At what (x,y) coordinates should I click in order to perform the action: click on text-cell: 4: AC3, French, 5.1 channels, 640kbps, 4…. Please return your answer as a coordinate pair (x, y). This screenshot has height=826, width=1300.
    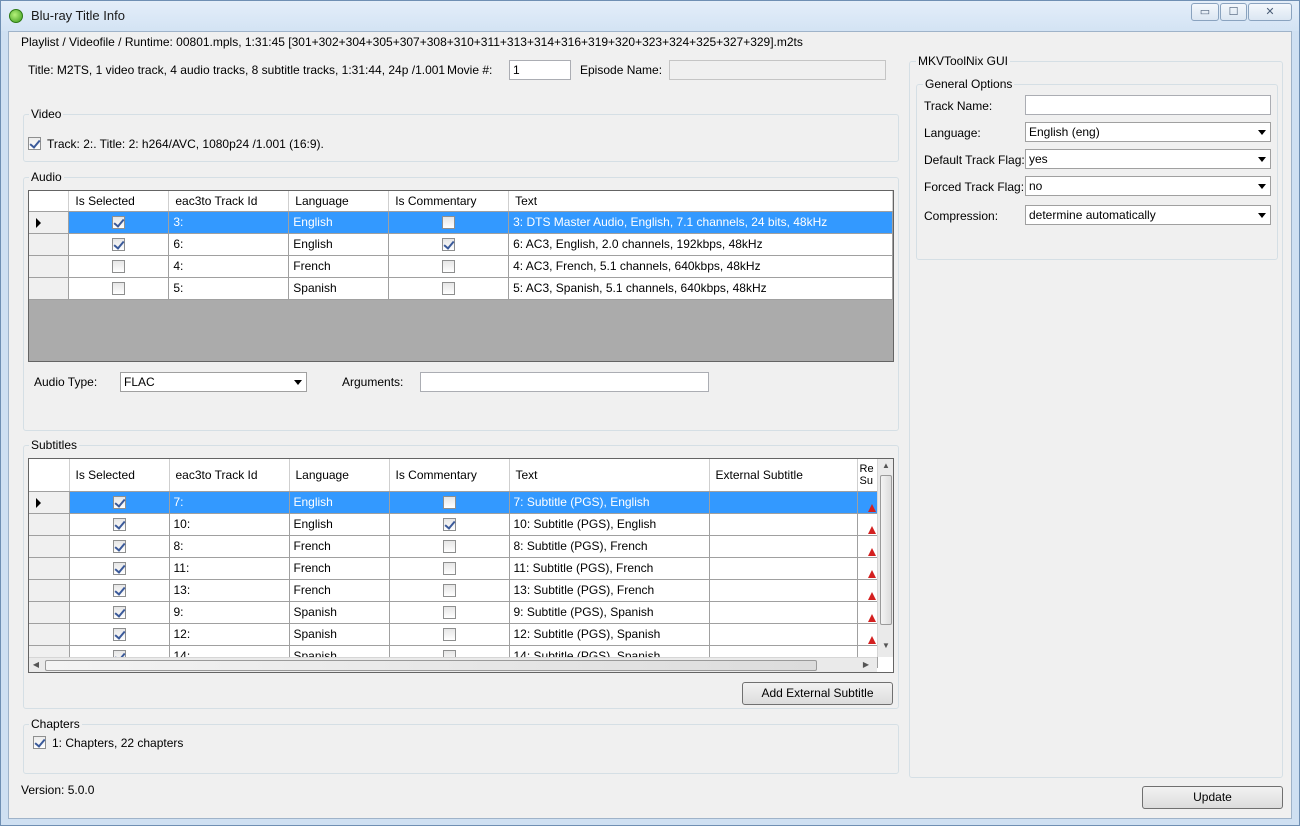
    Looking at the image, I should click on (700, 266).